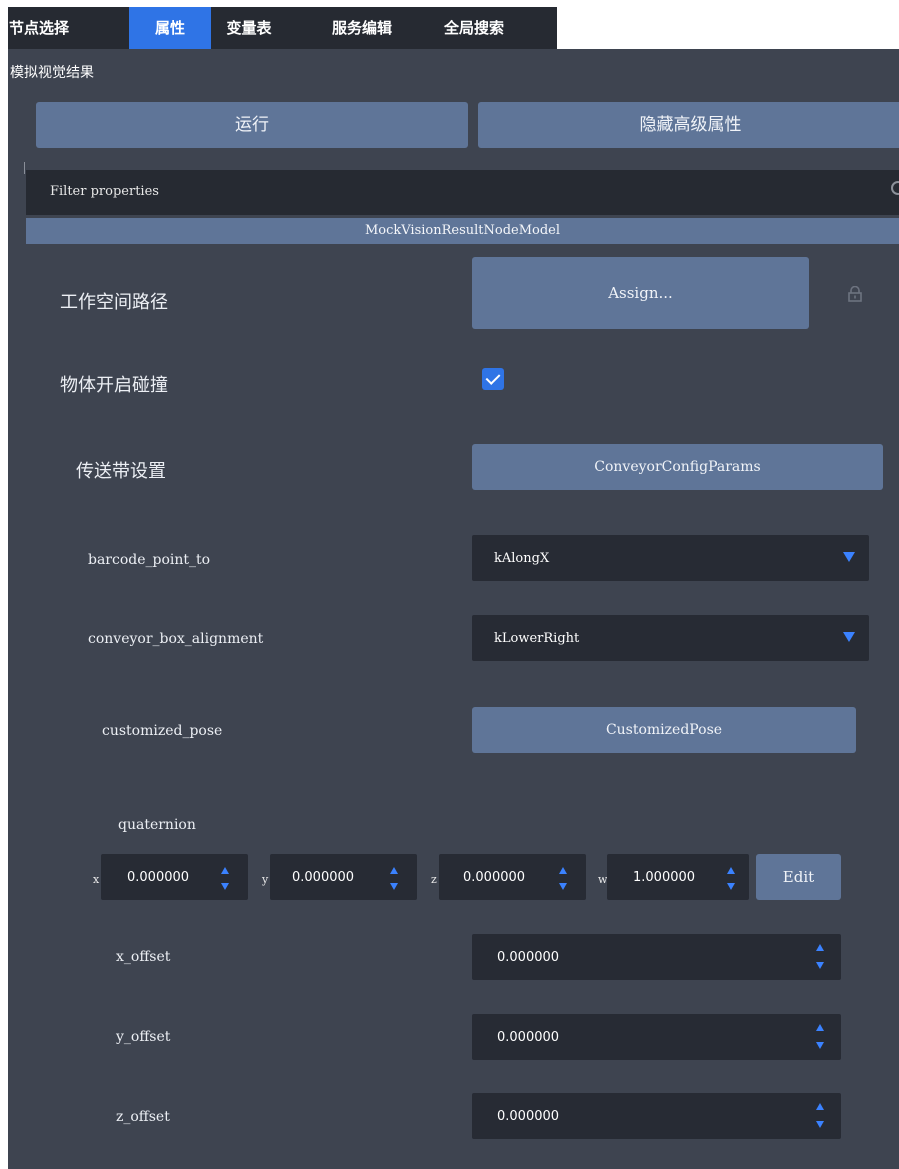  I want to click on x-offset-value: 0.000000, so click(528, 957).